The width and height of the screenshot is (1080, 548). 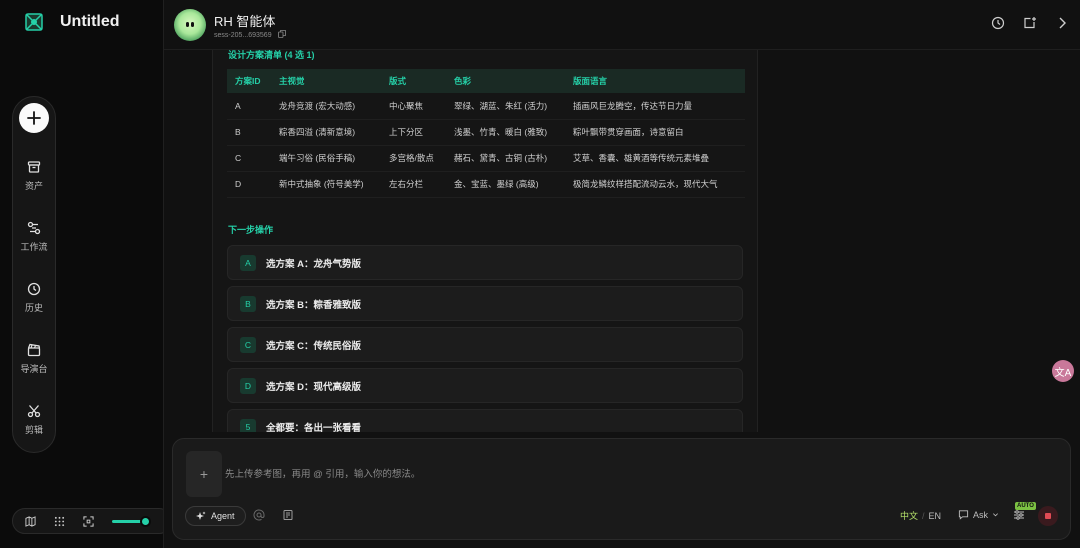 I want to click on agent-mode-label: Agent, so click(x=223, y=516).